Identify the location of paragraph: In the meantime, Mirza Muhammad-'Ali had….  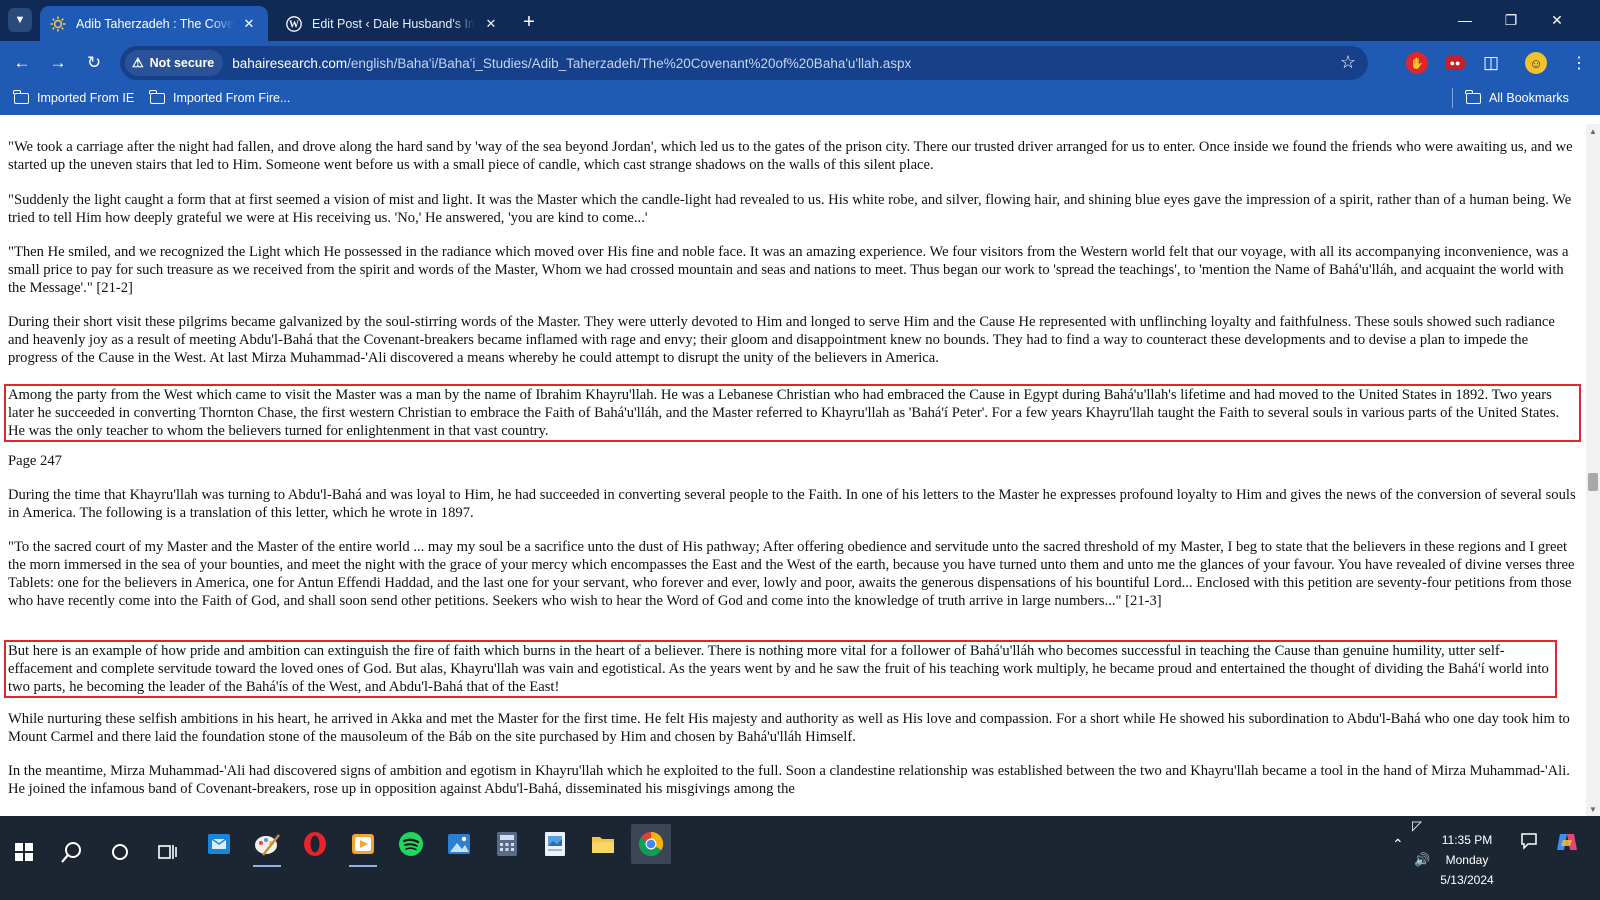
(789, 780).